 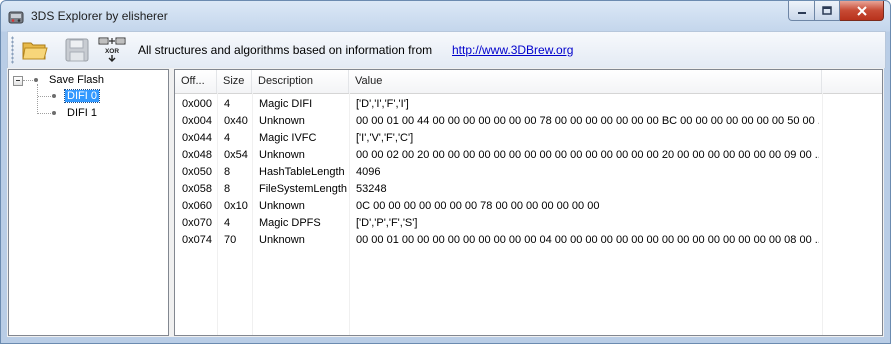 I want to click on title-bar: 3DS Explorer by elisherer, so click(x=445, y=16).